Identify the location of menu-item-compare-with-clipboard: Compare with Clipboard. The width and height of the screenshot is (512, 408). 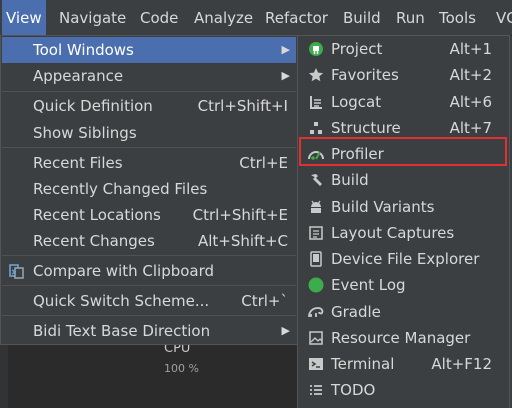
(149, 271).